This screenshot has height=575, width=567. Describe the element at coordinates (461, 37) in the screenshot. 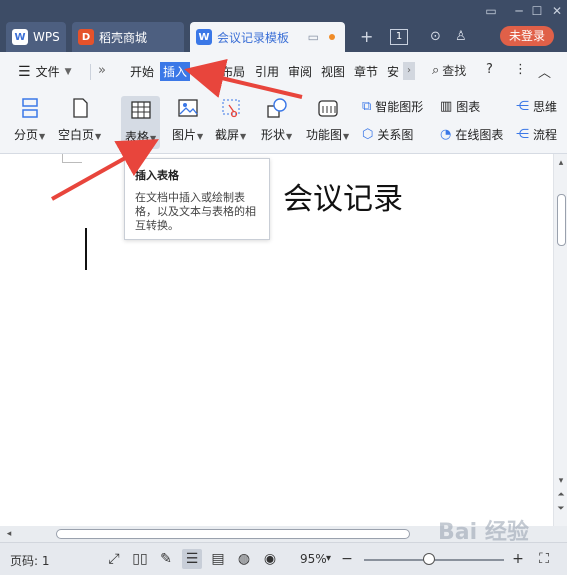

I see `skin-shirt-icon: ♙` at that location.